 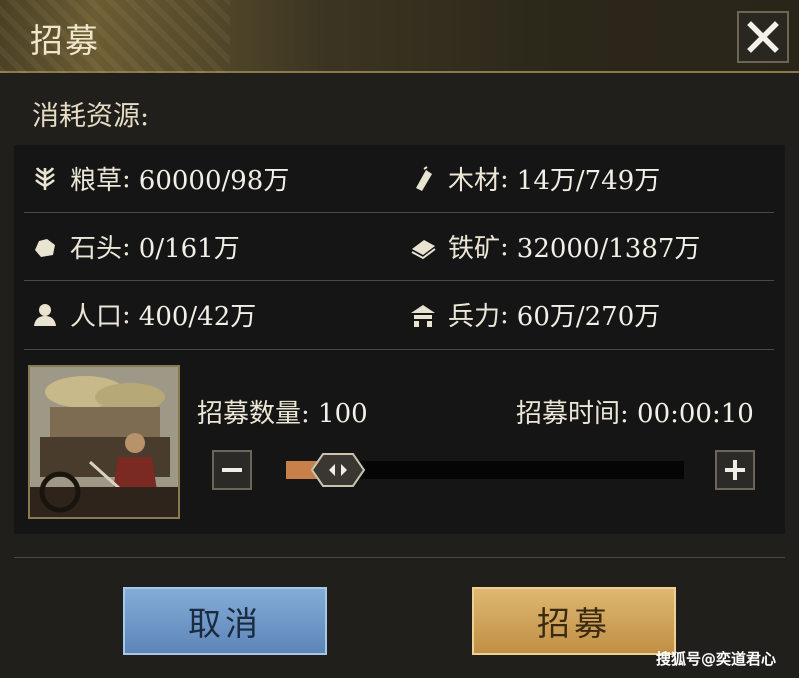 I want to click on resource-row: 石头: 0/161万 铁矿: 32000/1387万, so click(x=399, y=246).